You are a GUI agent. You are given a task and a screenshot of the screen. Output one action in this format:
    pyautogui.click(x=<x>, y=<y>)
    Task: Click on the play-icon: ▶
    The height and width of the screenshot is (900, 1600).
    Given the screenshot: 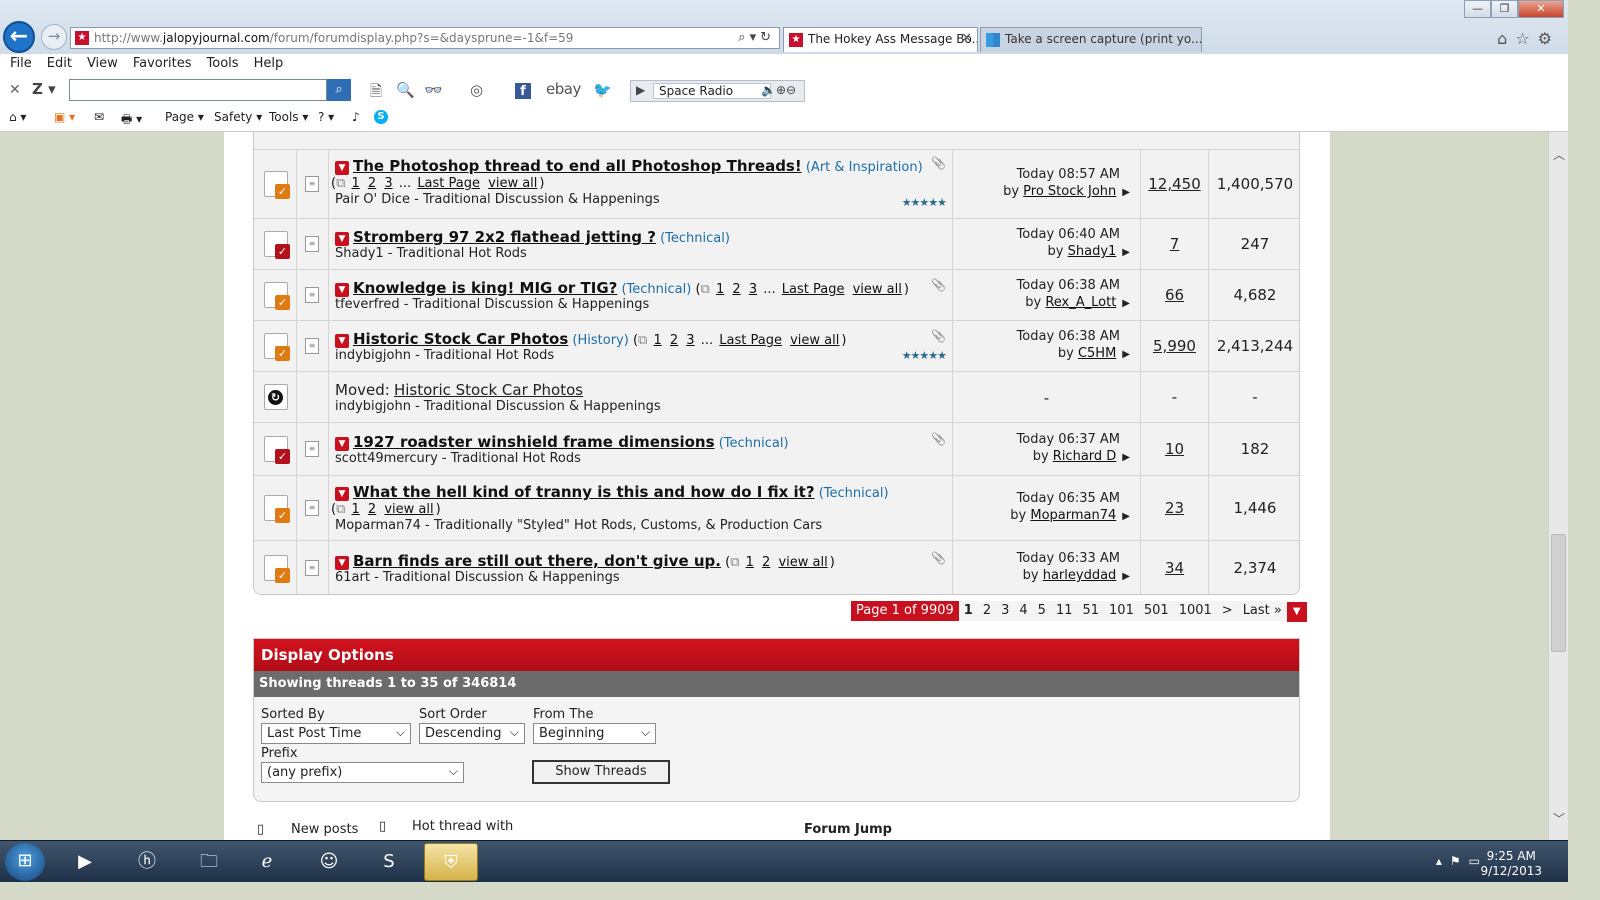 What is the action you would take?
    pyautogui.click(x=640, y=90)
    